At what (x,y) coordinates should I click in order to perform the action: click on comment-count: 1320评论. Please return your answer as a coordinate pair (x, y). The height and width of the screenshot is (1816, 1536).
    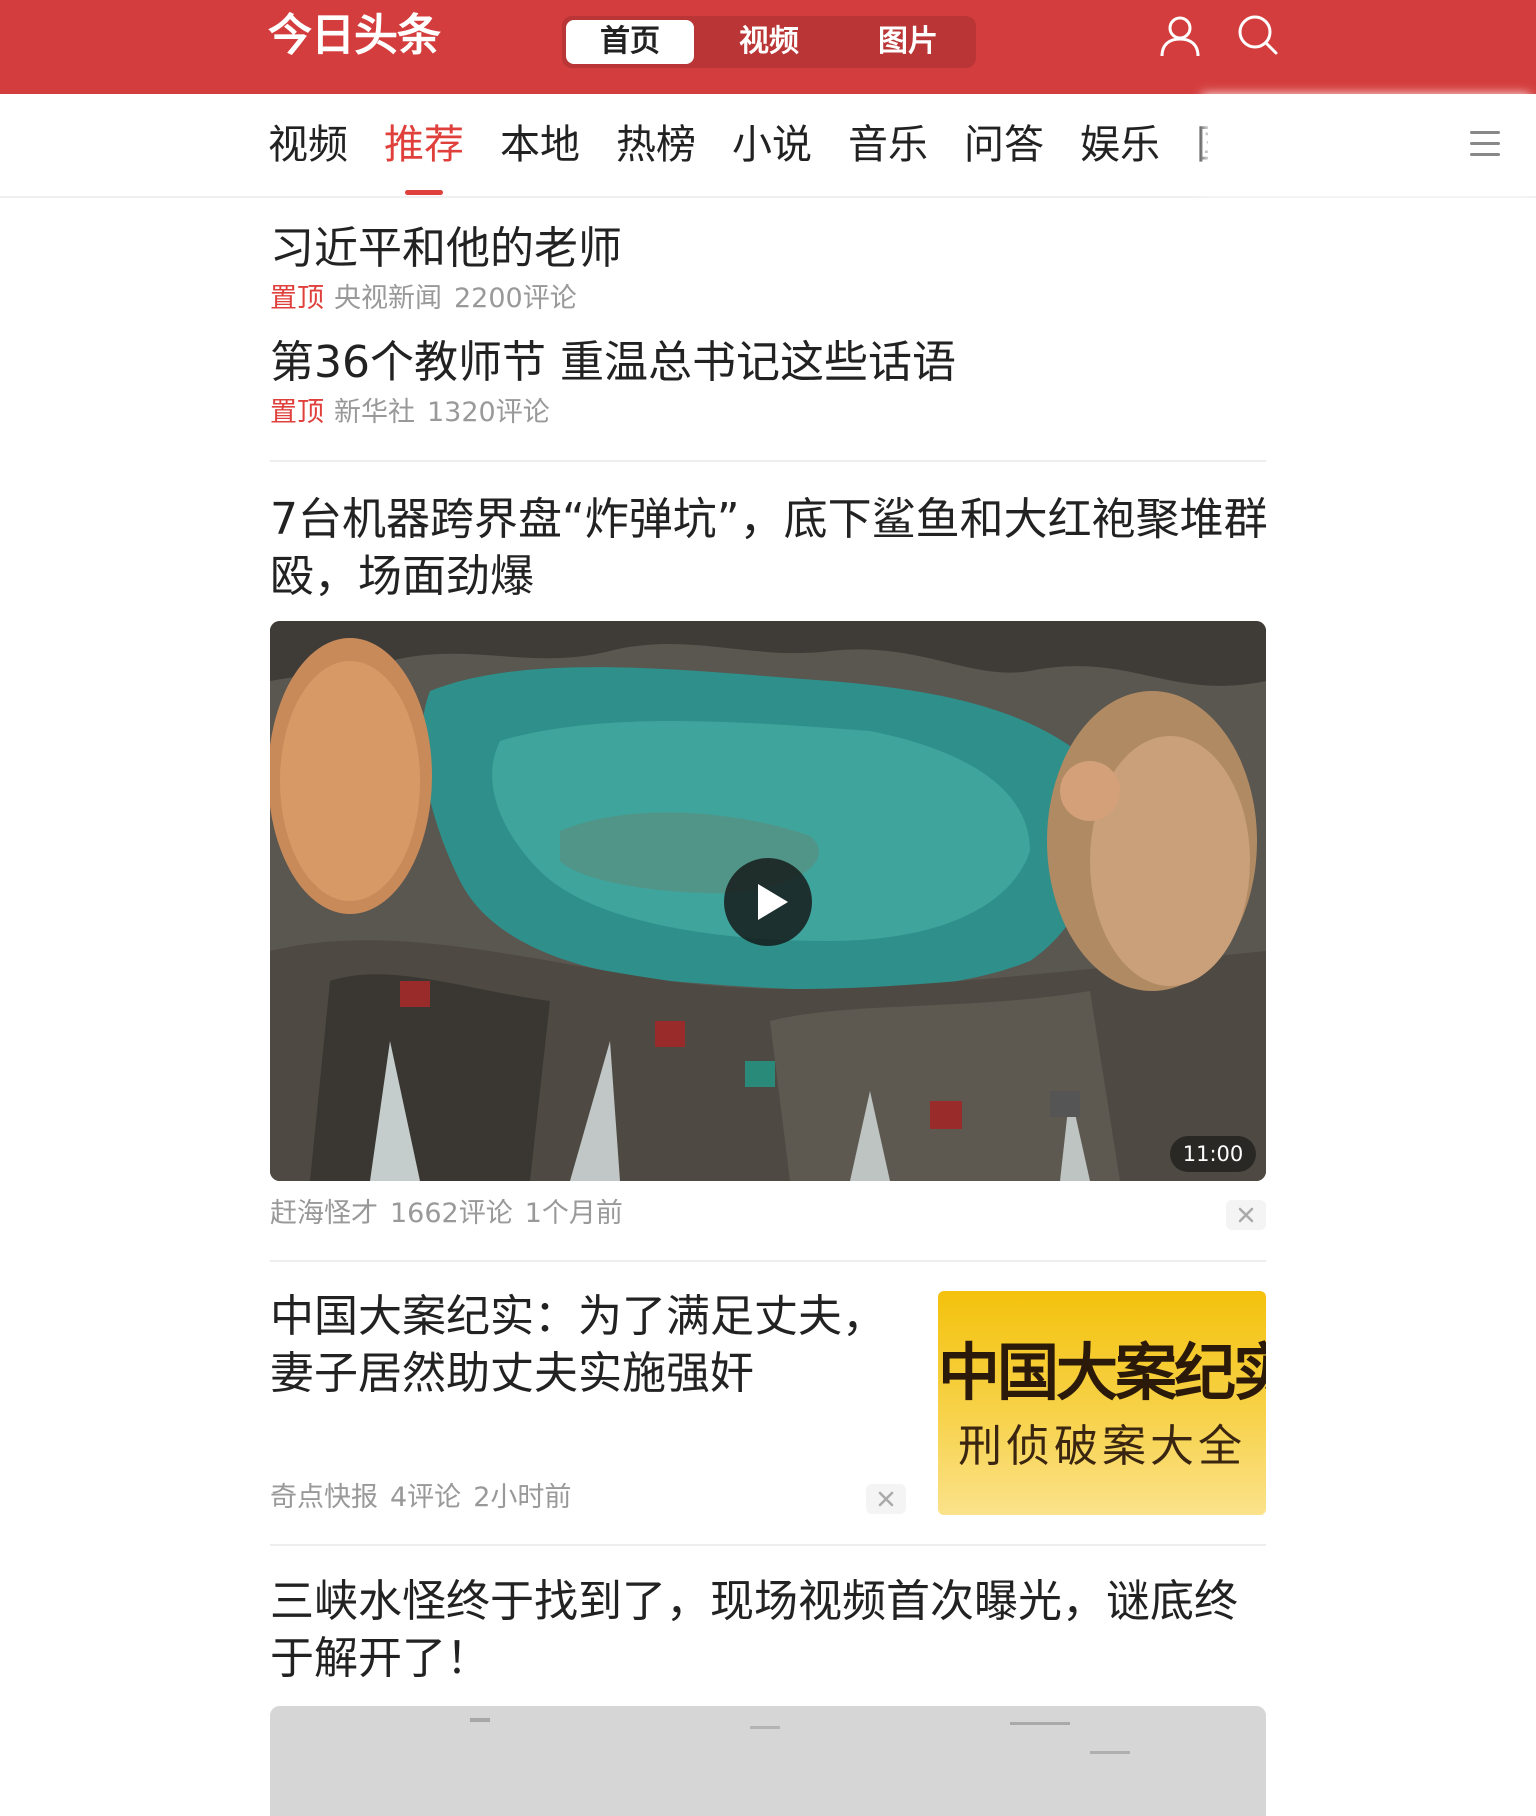
    Looking at the image, I should click on (488, 412).